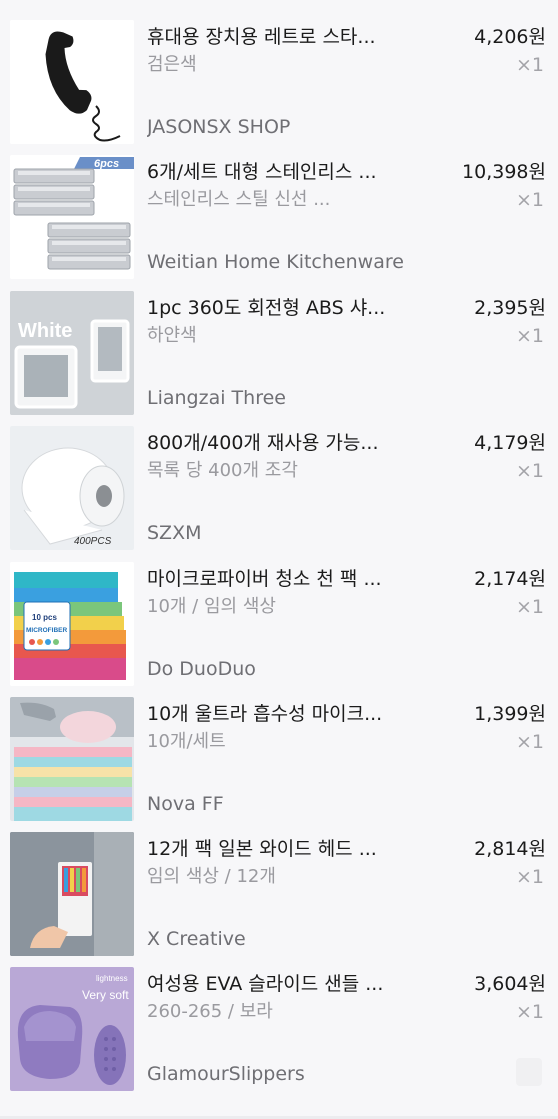 This screenshot has width=558, height=1119. I want to click on badge-text: 6pcs, so click(106, 164).